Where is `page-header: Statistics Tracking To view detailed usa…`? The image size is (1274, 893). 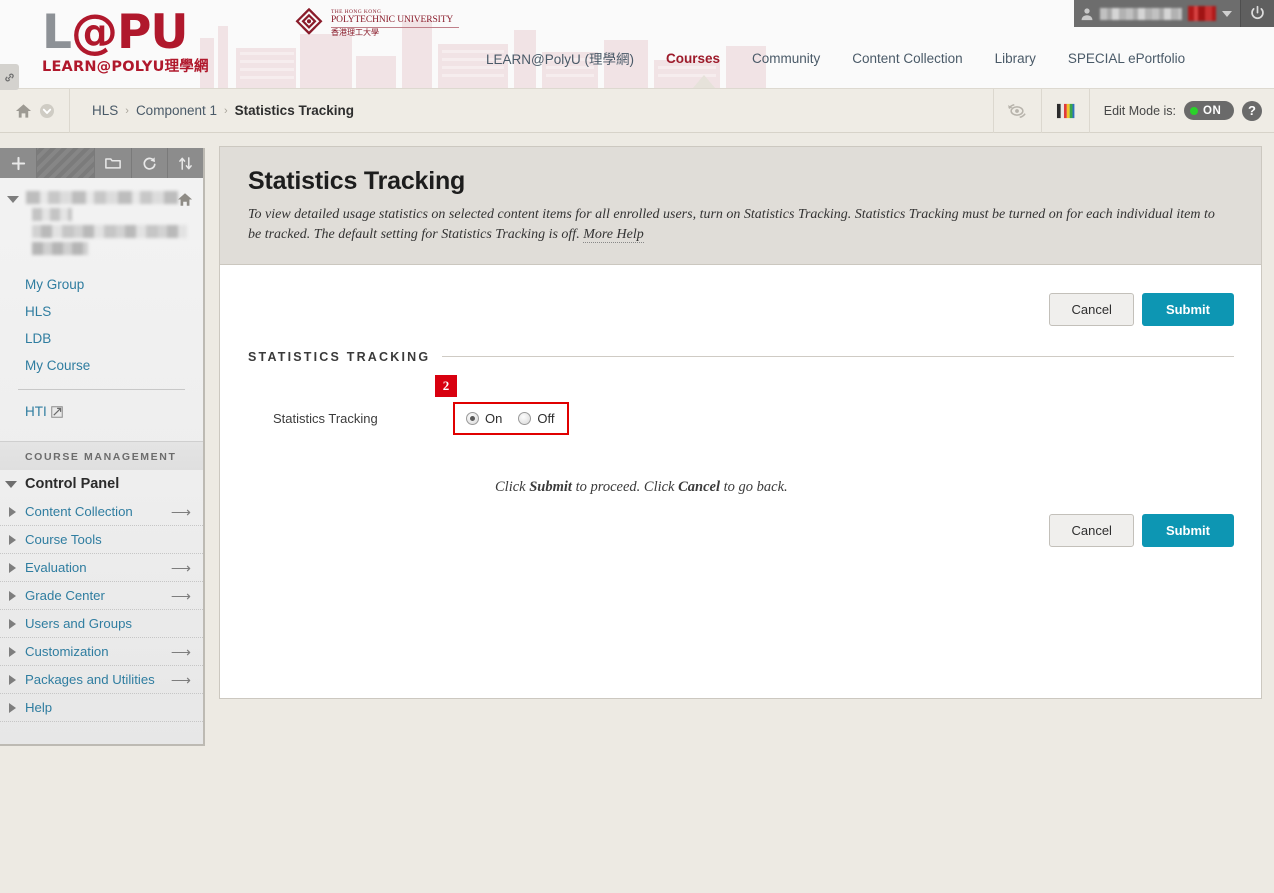 page-header: Statistics Tracking To view detailed usa… is located at coordinates (740, 206).